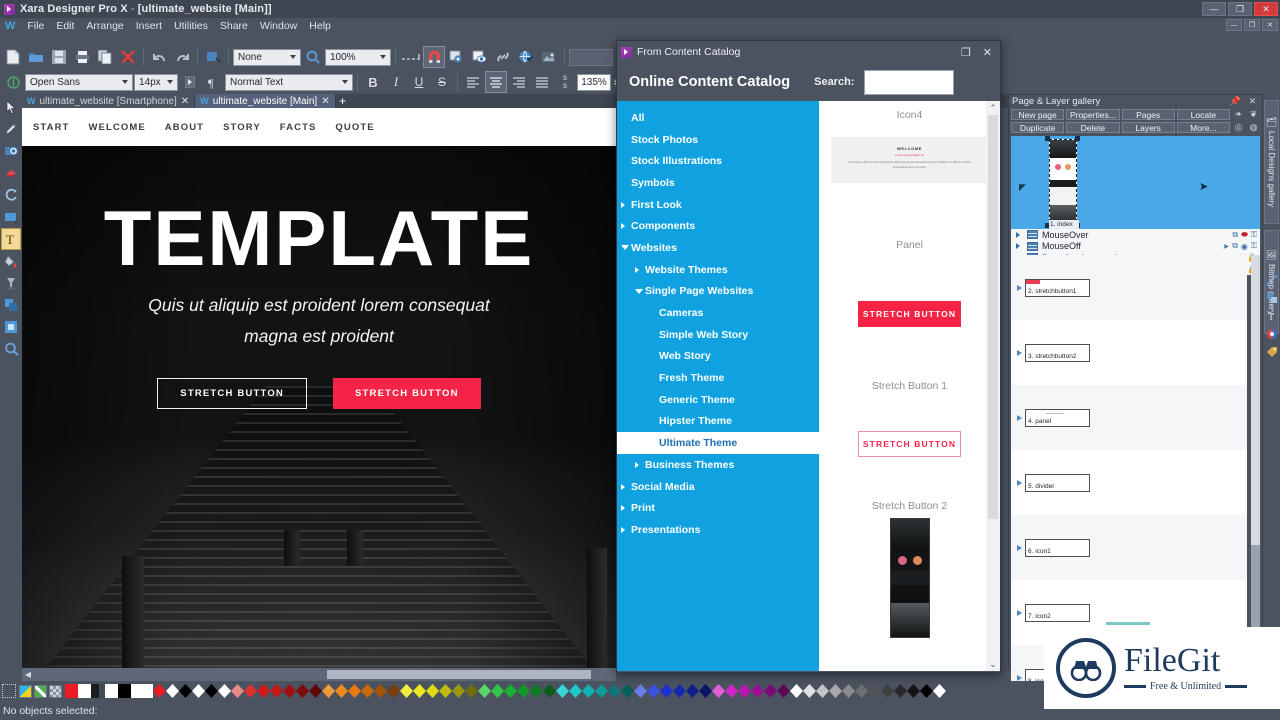 The height and width of the screenshot is (720, 1280). I want to click on link-icon, so click(503, 57).